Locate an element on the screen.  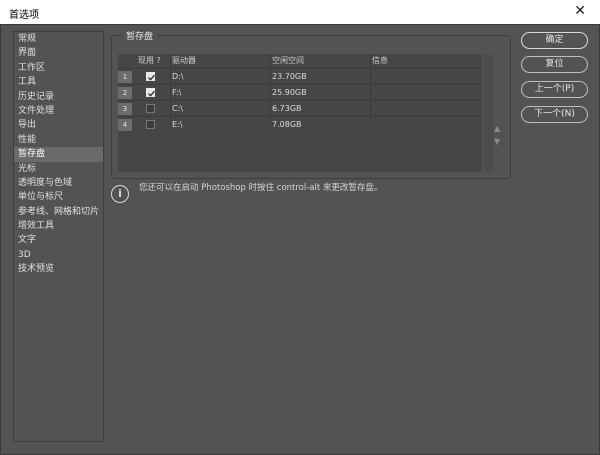
group-title: 暂存盘 is located at coordinates (140, 35).